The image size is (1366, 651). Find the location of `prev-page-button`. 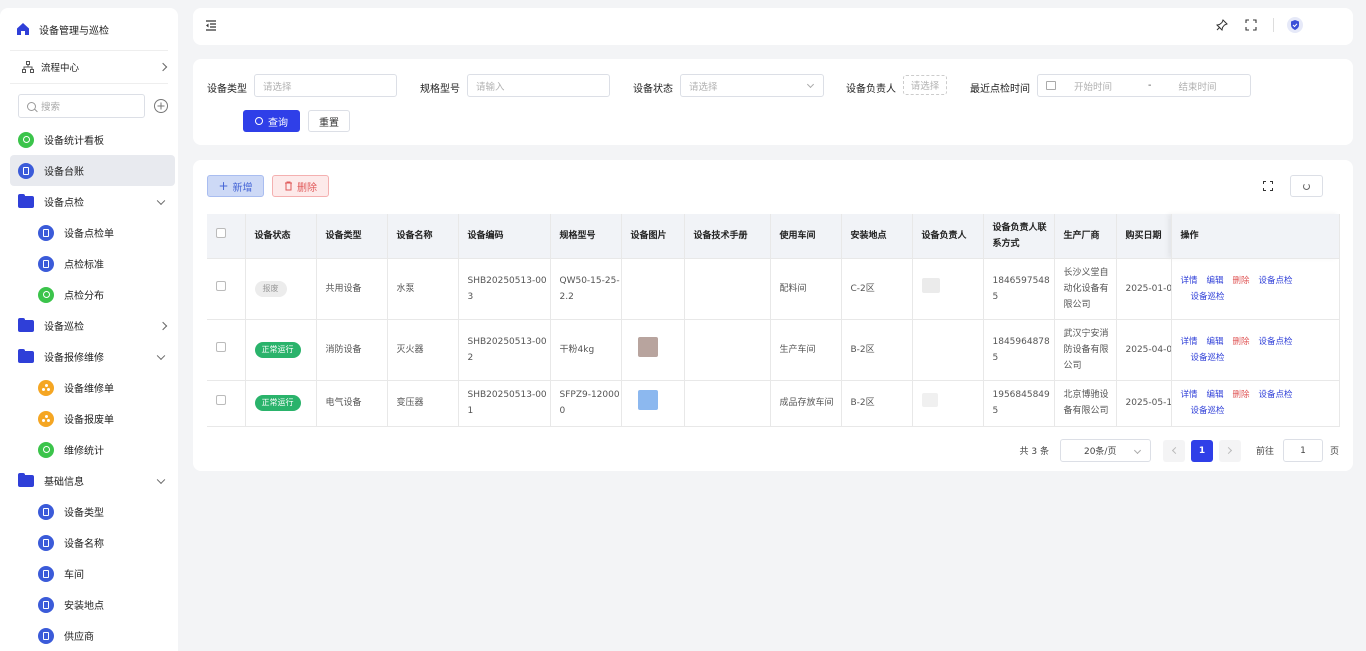

prev-page-button is located at coordinates (1173, 450).